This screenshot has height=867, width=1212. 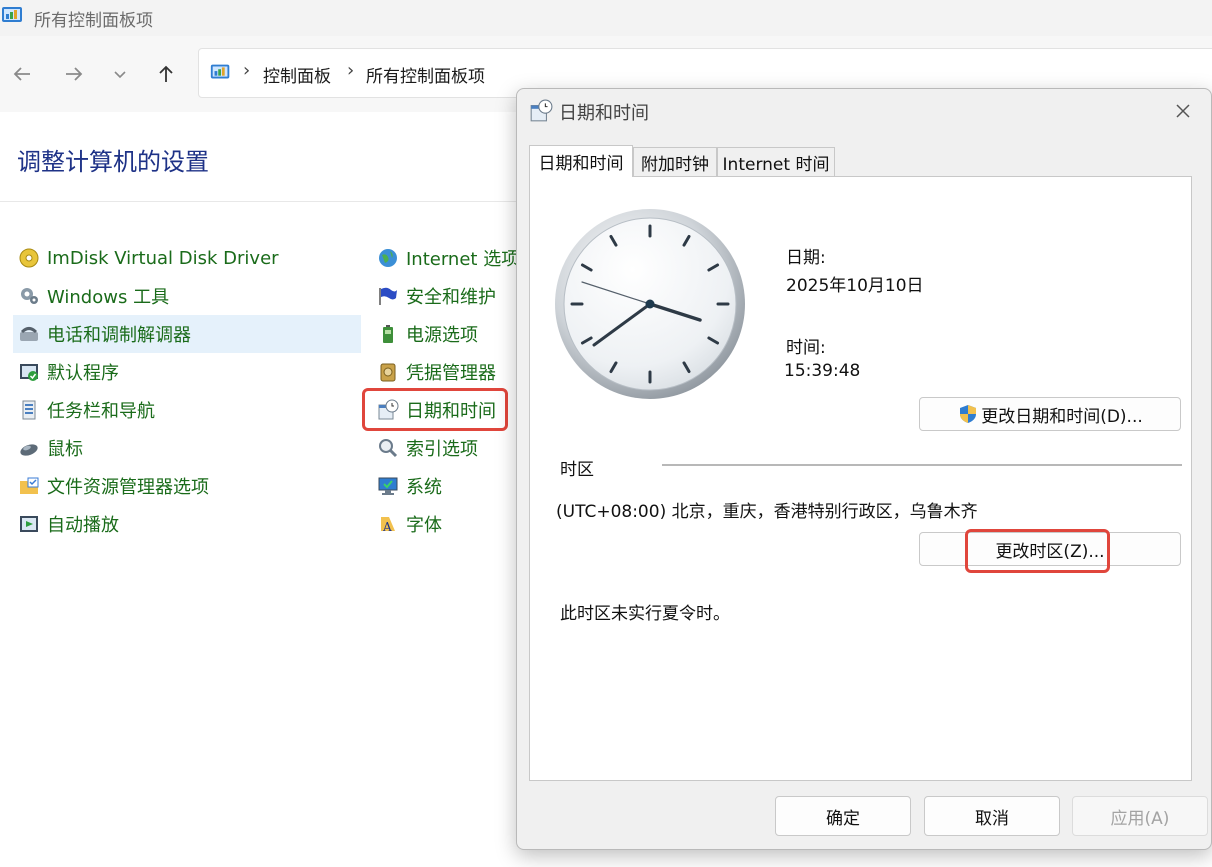 I want to click on forward-arrow-icon, so click(x=74, y=74).